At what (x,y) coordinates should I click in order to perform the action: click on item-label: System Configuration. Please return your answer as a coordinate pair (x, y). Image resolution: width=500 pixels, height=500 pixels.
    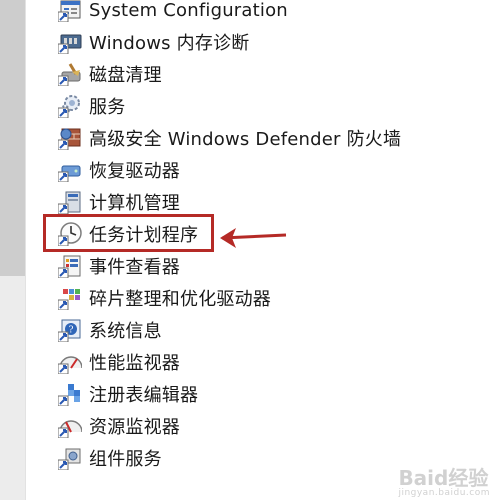
    Looking at the image, I should click on (188, 10).